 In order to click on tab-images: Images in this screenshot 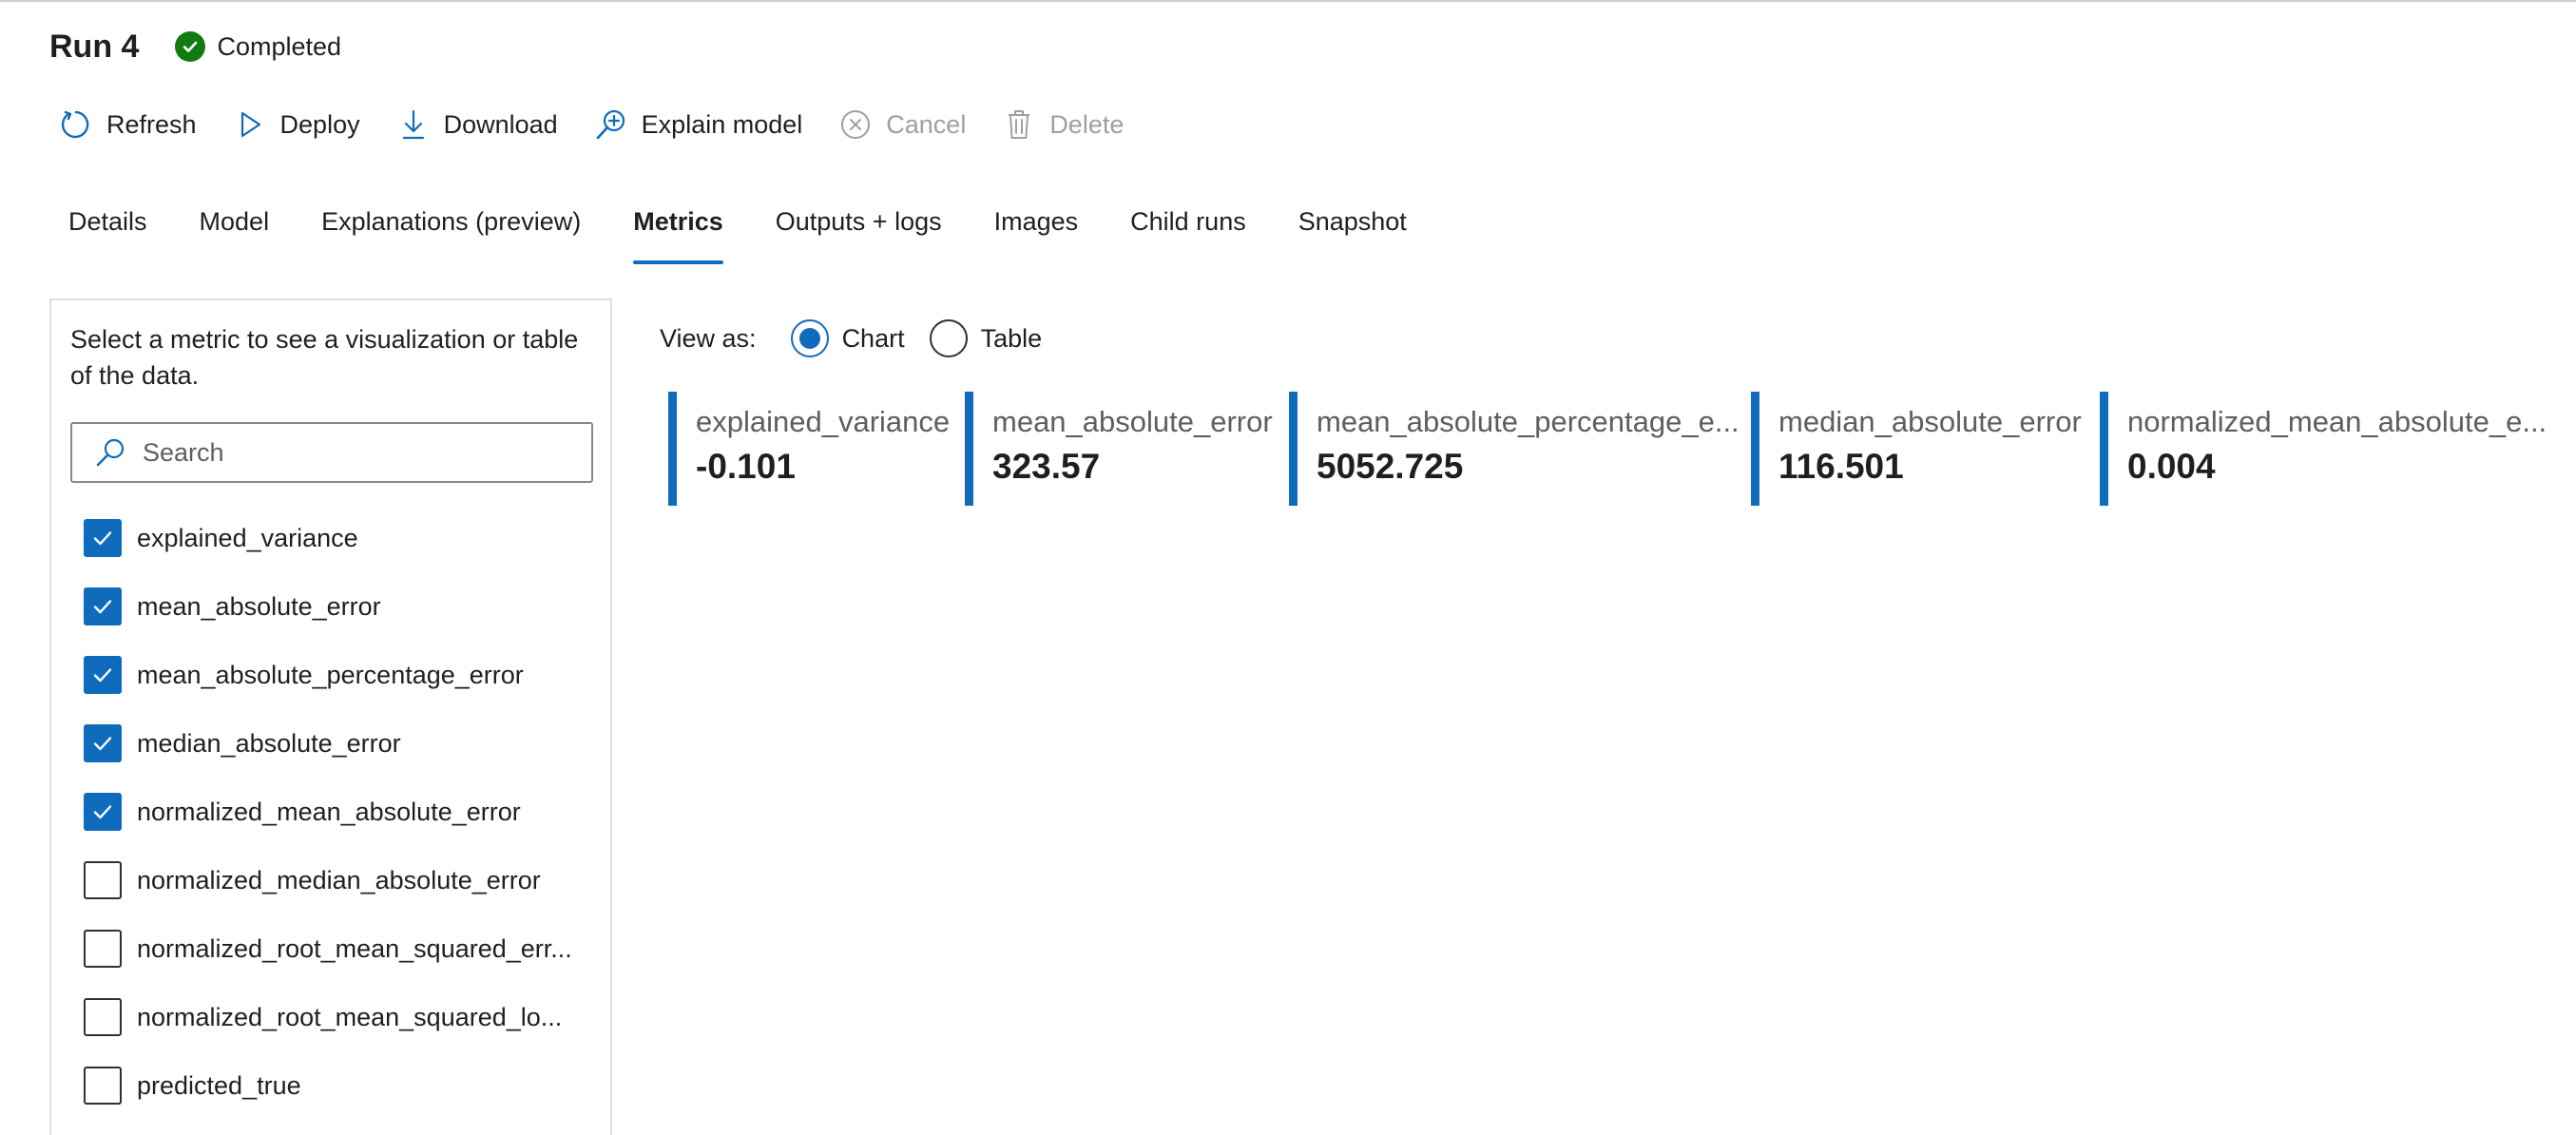, I will do `click(1036, 235)`.